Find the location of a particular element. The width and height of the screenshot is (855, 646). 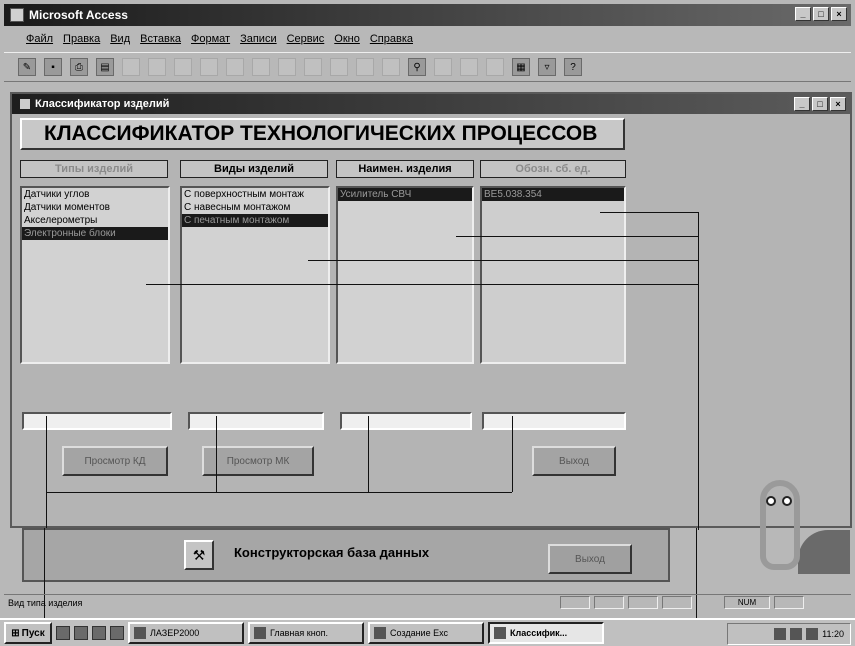

form-titlebar: Классификатор изделий _ □ × is located at coordinates (431, 104).